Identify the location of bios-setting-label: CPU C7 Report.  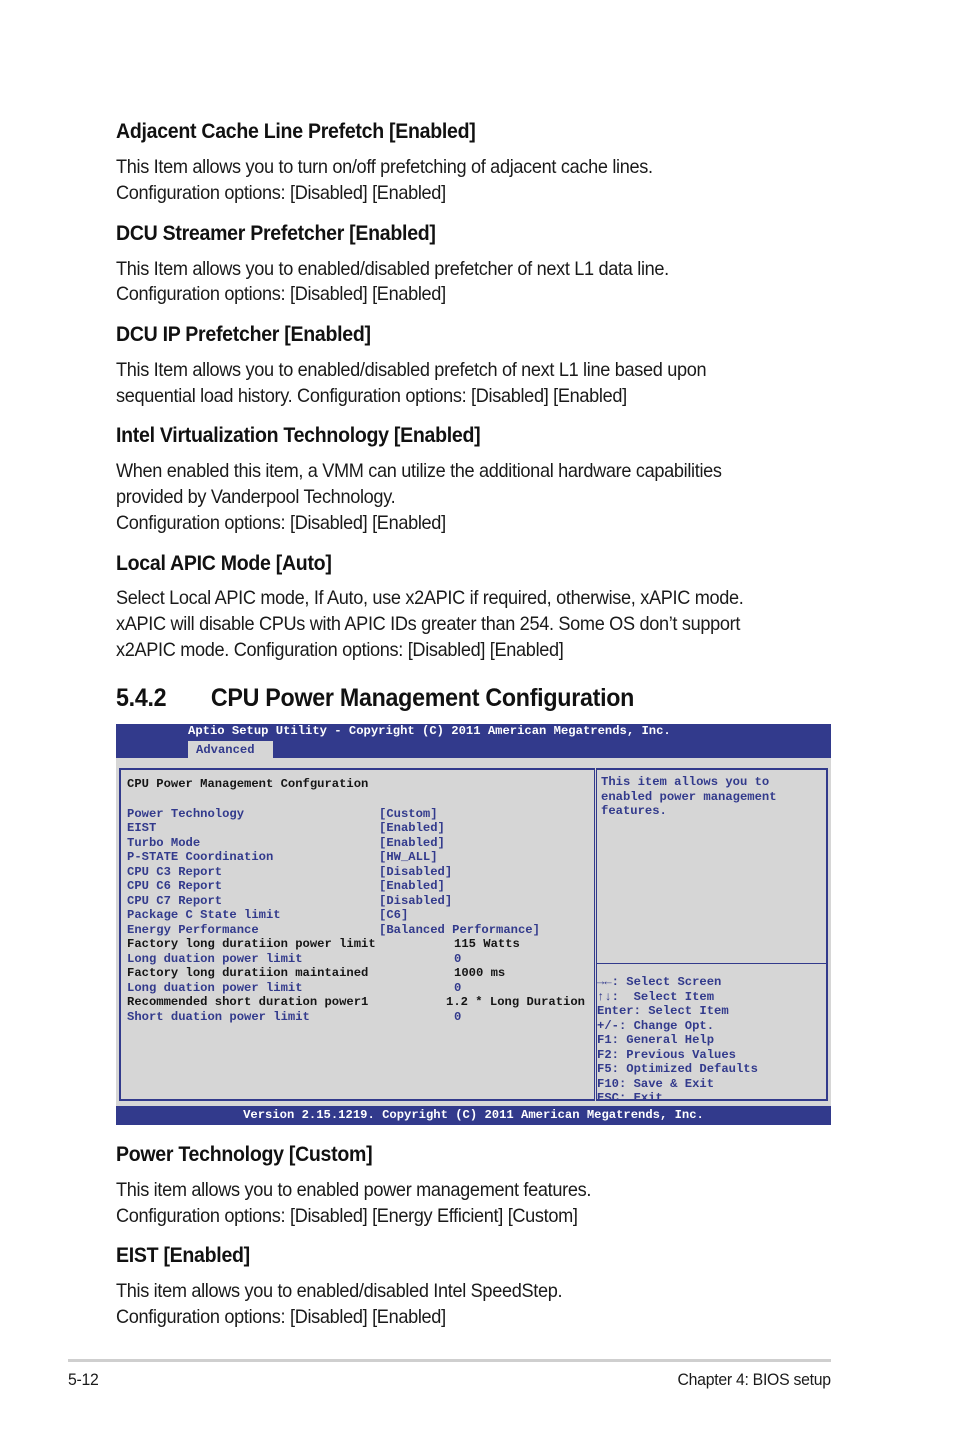
(175, 900).